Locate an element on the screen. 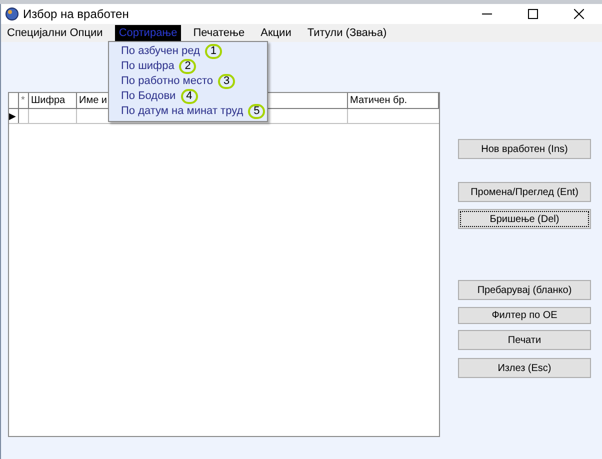 The height and width of the screenshot is (459, 602). window-title: Избор на вработен is located at coordinates (76, 14).